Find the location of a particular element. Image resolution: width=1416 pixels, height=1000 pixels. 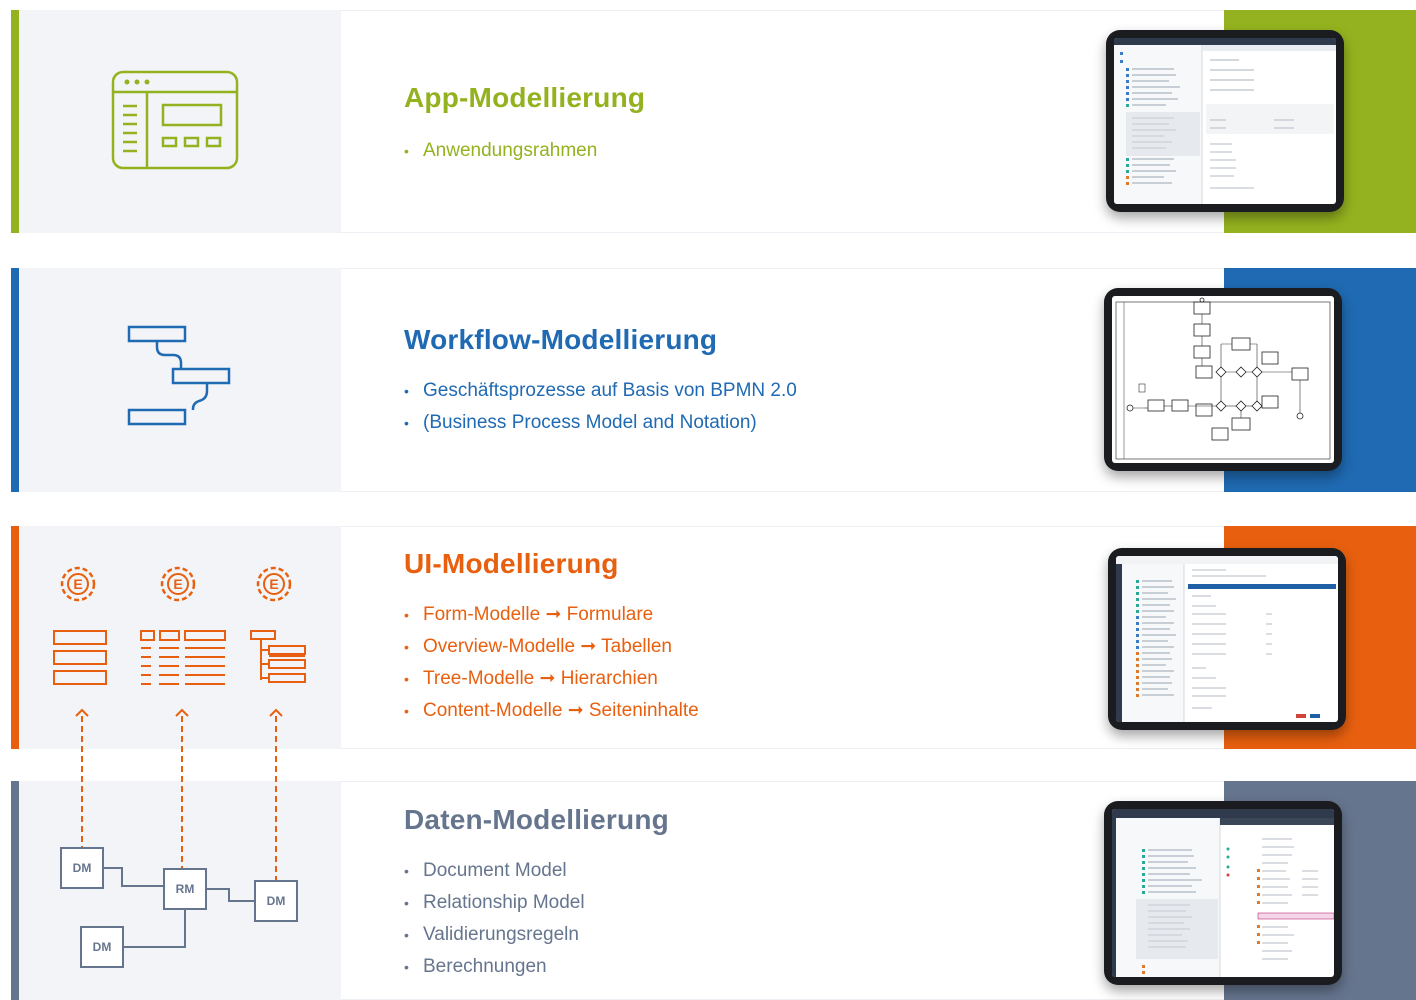

bullet-list: Anwendungsrahmen is located at coordinates (500, 151).